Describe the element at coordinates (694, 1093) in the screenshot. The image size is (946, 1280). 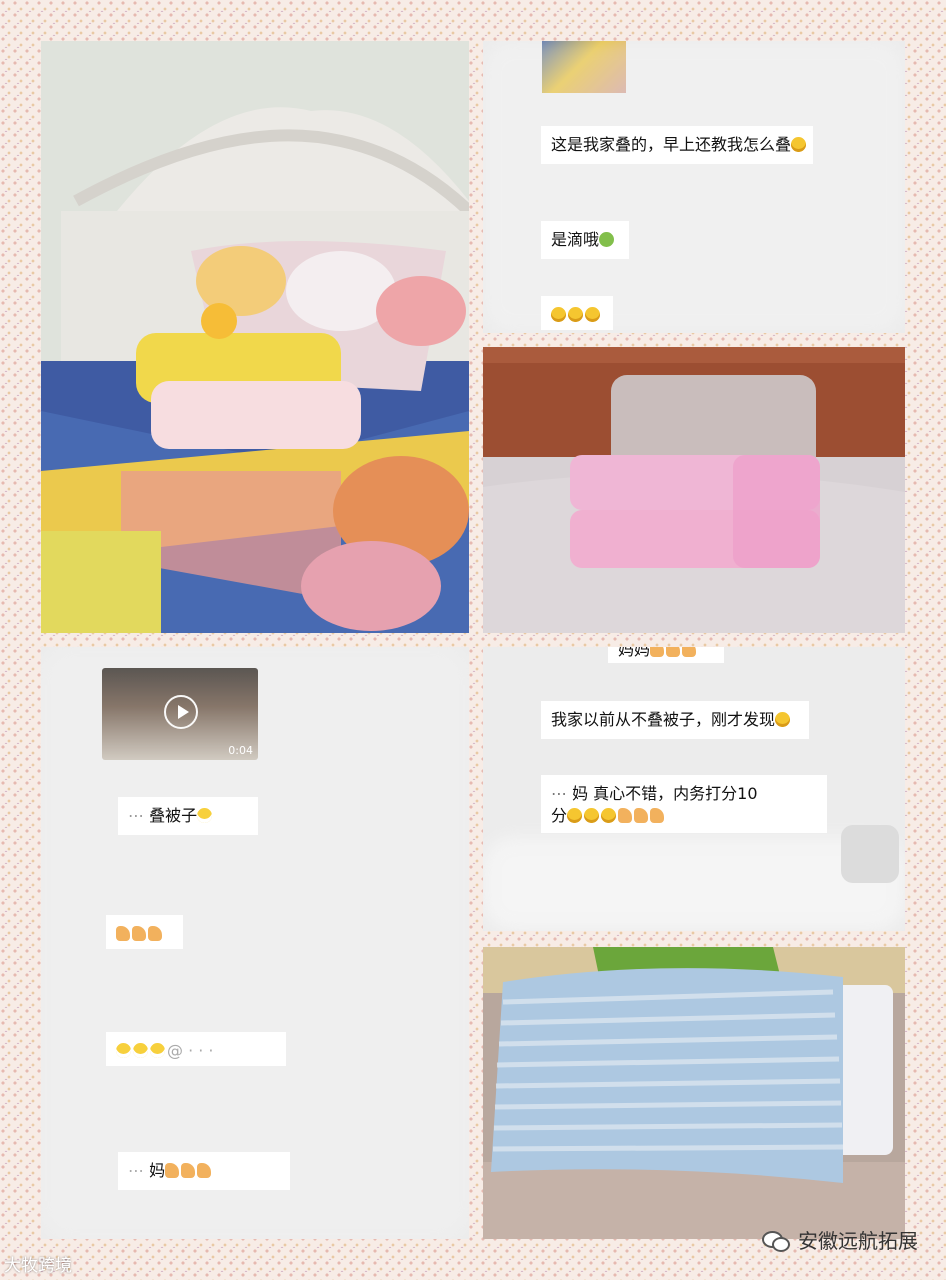
I see `photo-striped-blanket` at that location.